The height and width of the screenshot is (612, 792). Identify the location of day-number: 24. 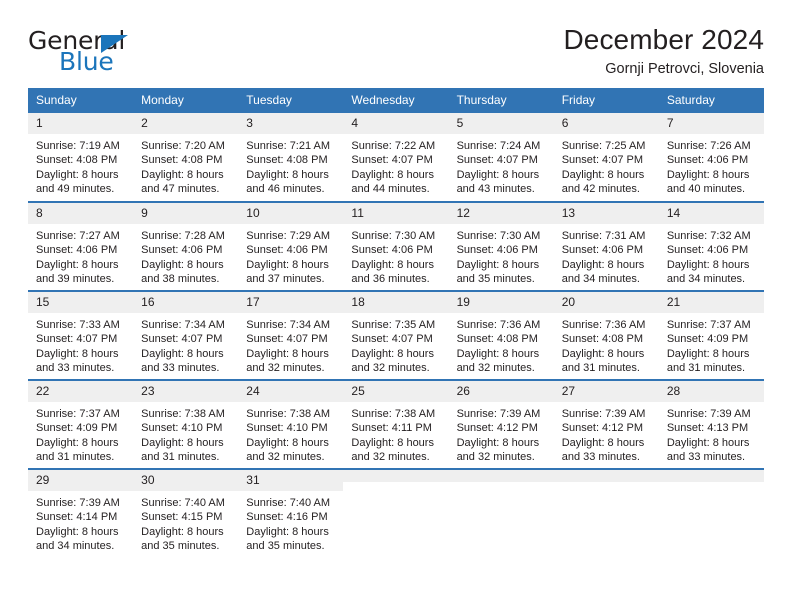
(291, 392).